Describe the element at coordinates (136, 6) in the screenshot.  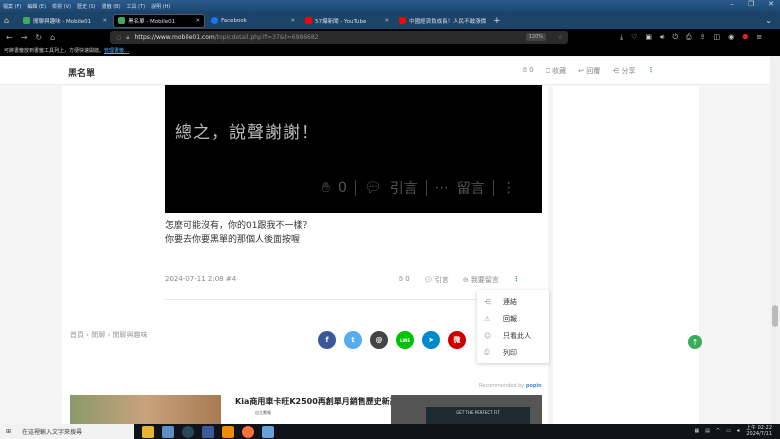
I see `menu-tools: 工具 (T)` at that location.